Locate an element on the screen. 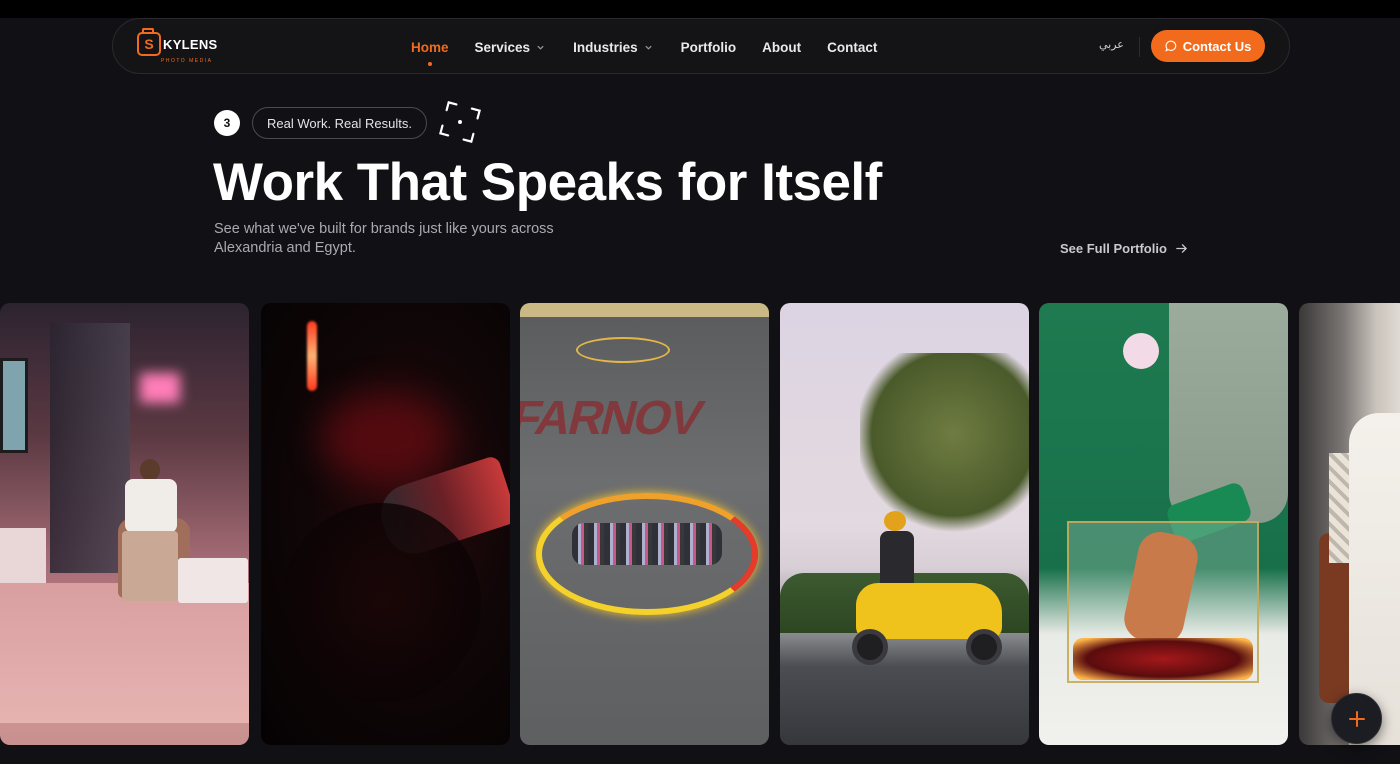 The width and height of the screenshot is (1400, 764). scooter-front-wheel-image is located at coordinates (984, 647).